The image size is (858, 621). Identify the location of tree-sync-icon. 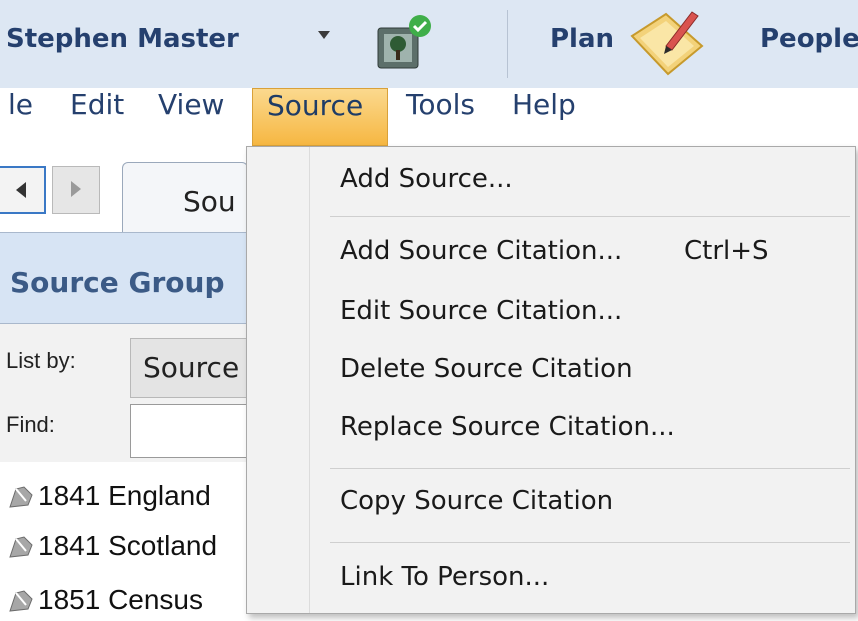
(403, 43).